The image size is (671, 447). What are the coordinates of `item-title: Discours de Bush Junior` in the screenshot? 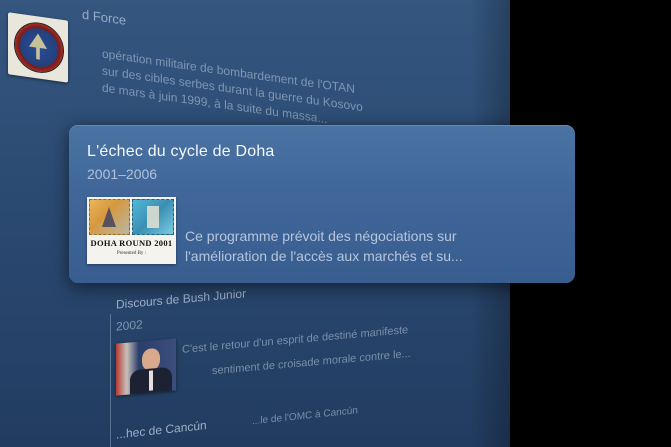 It's located at (181, 299).